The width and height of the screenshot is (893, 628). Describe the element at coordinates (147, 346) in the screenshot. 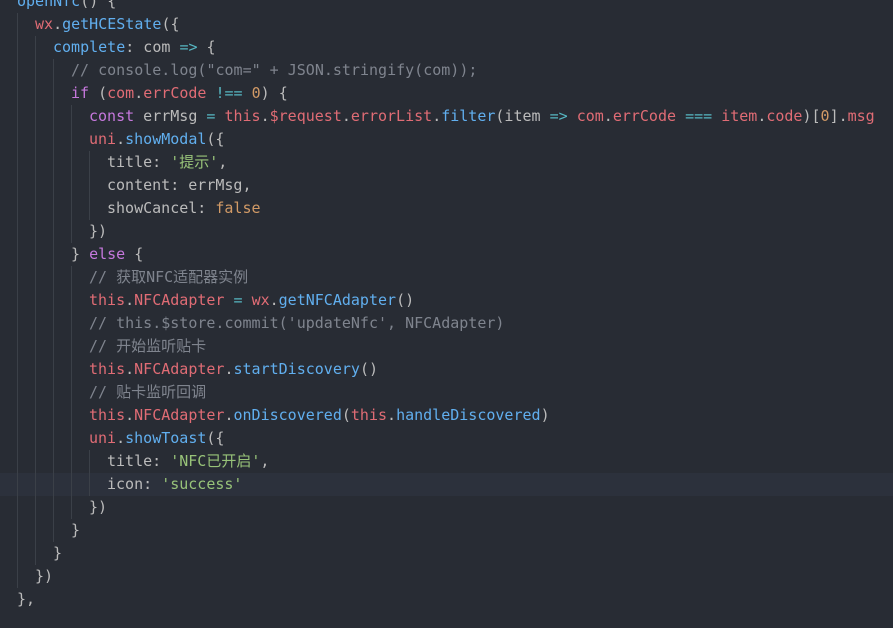

I see `code-text: // 开始监听贴卡` at that location.